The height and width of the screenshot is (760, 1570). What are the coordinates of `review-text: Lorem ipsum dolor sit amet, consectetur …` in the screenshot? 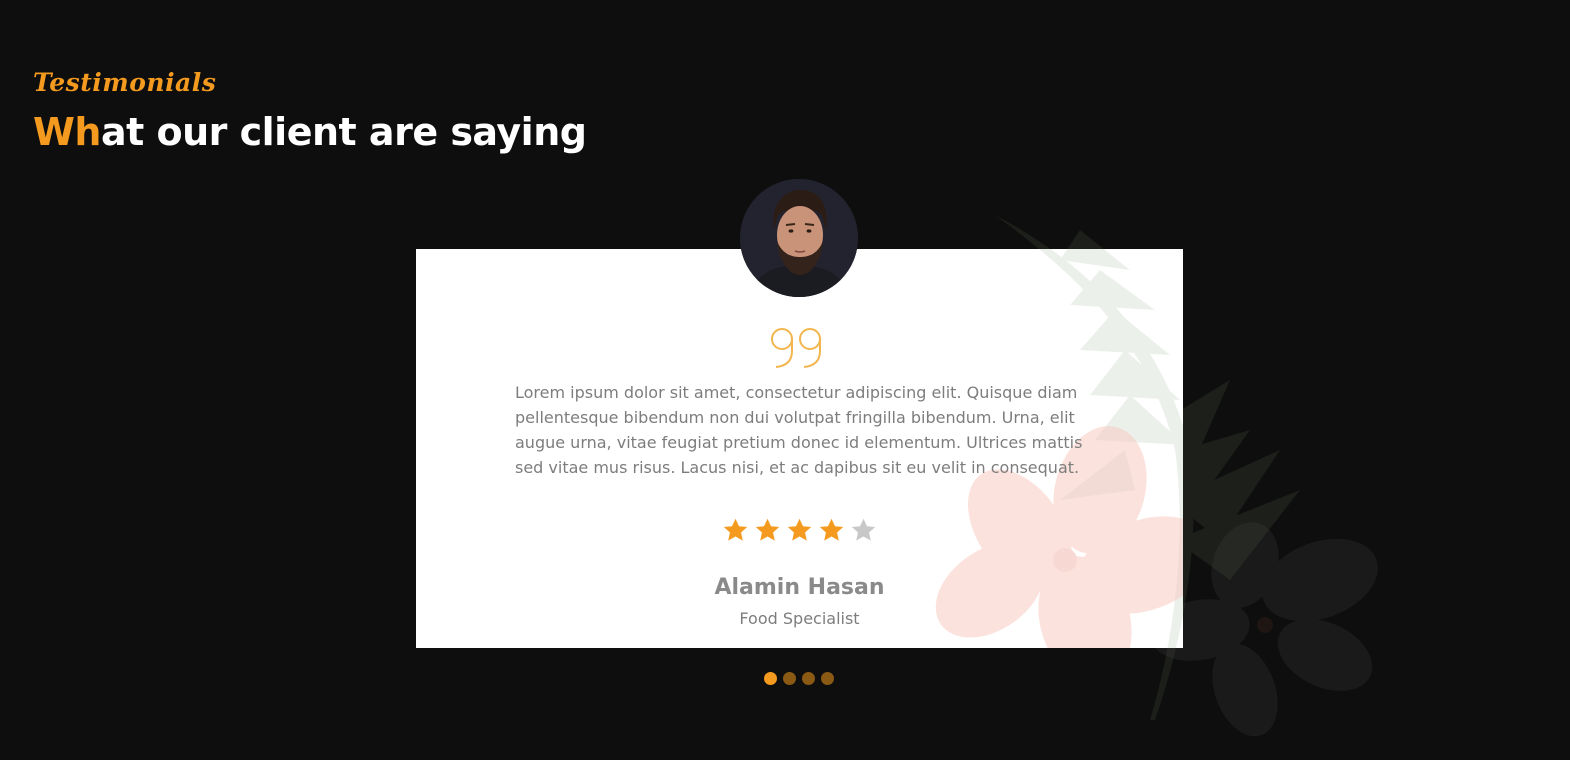 It's located at (799, 430).